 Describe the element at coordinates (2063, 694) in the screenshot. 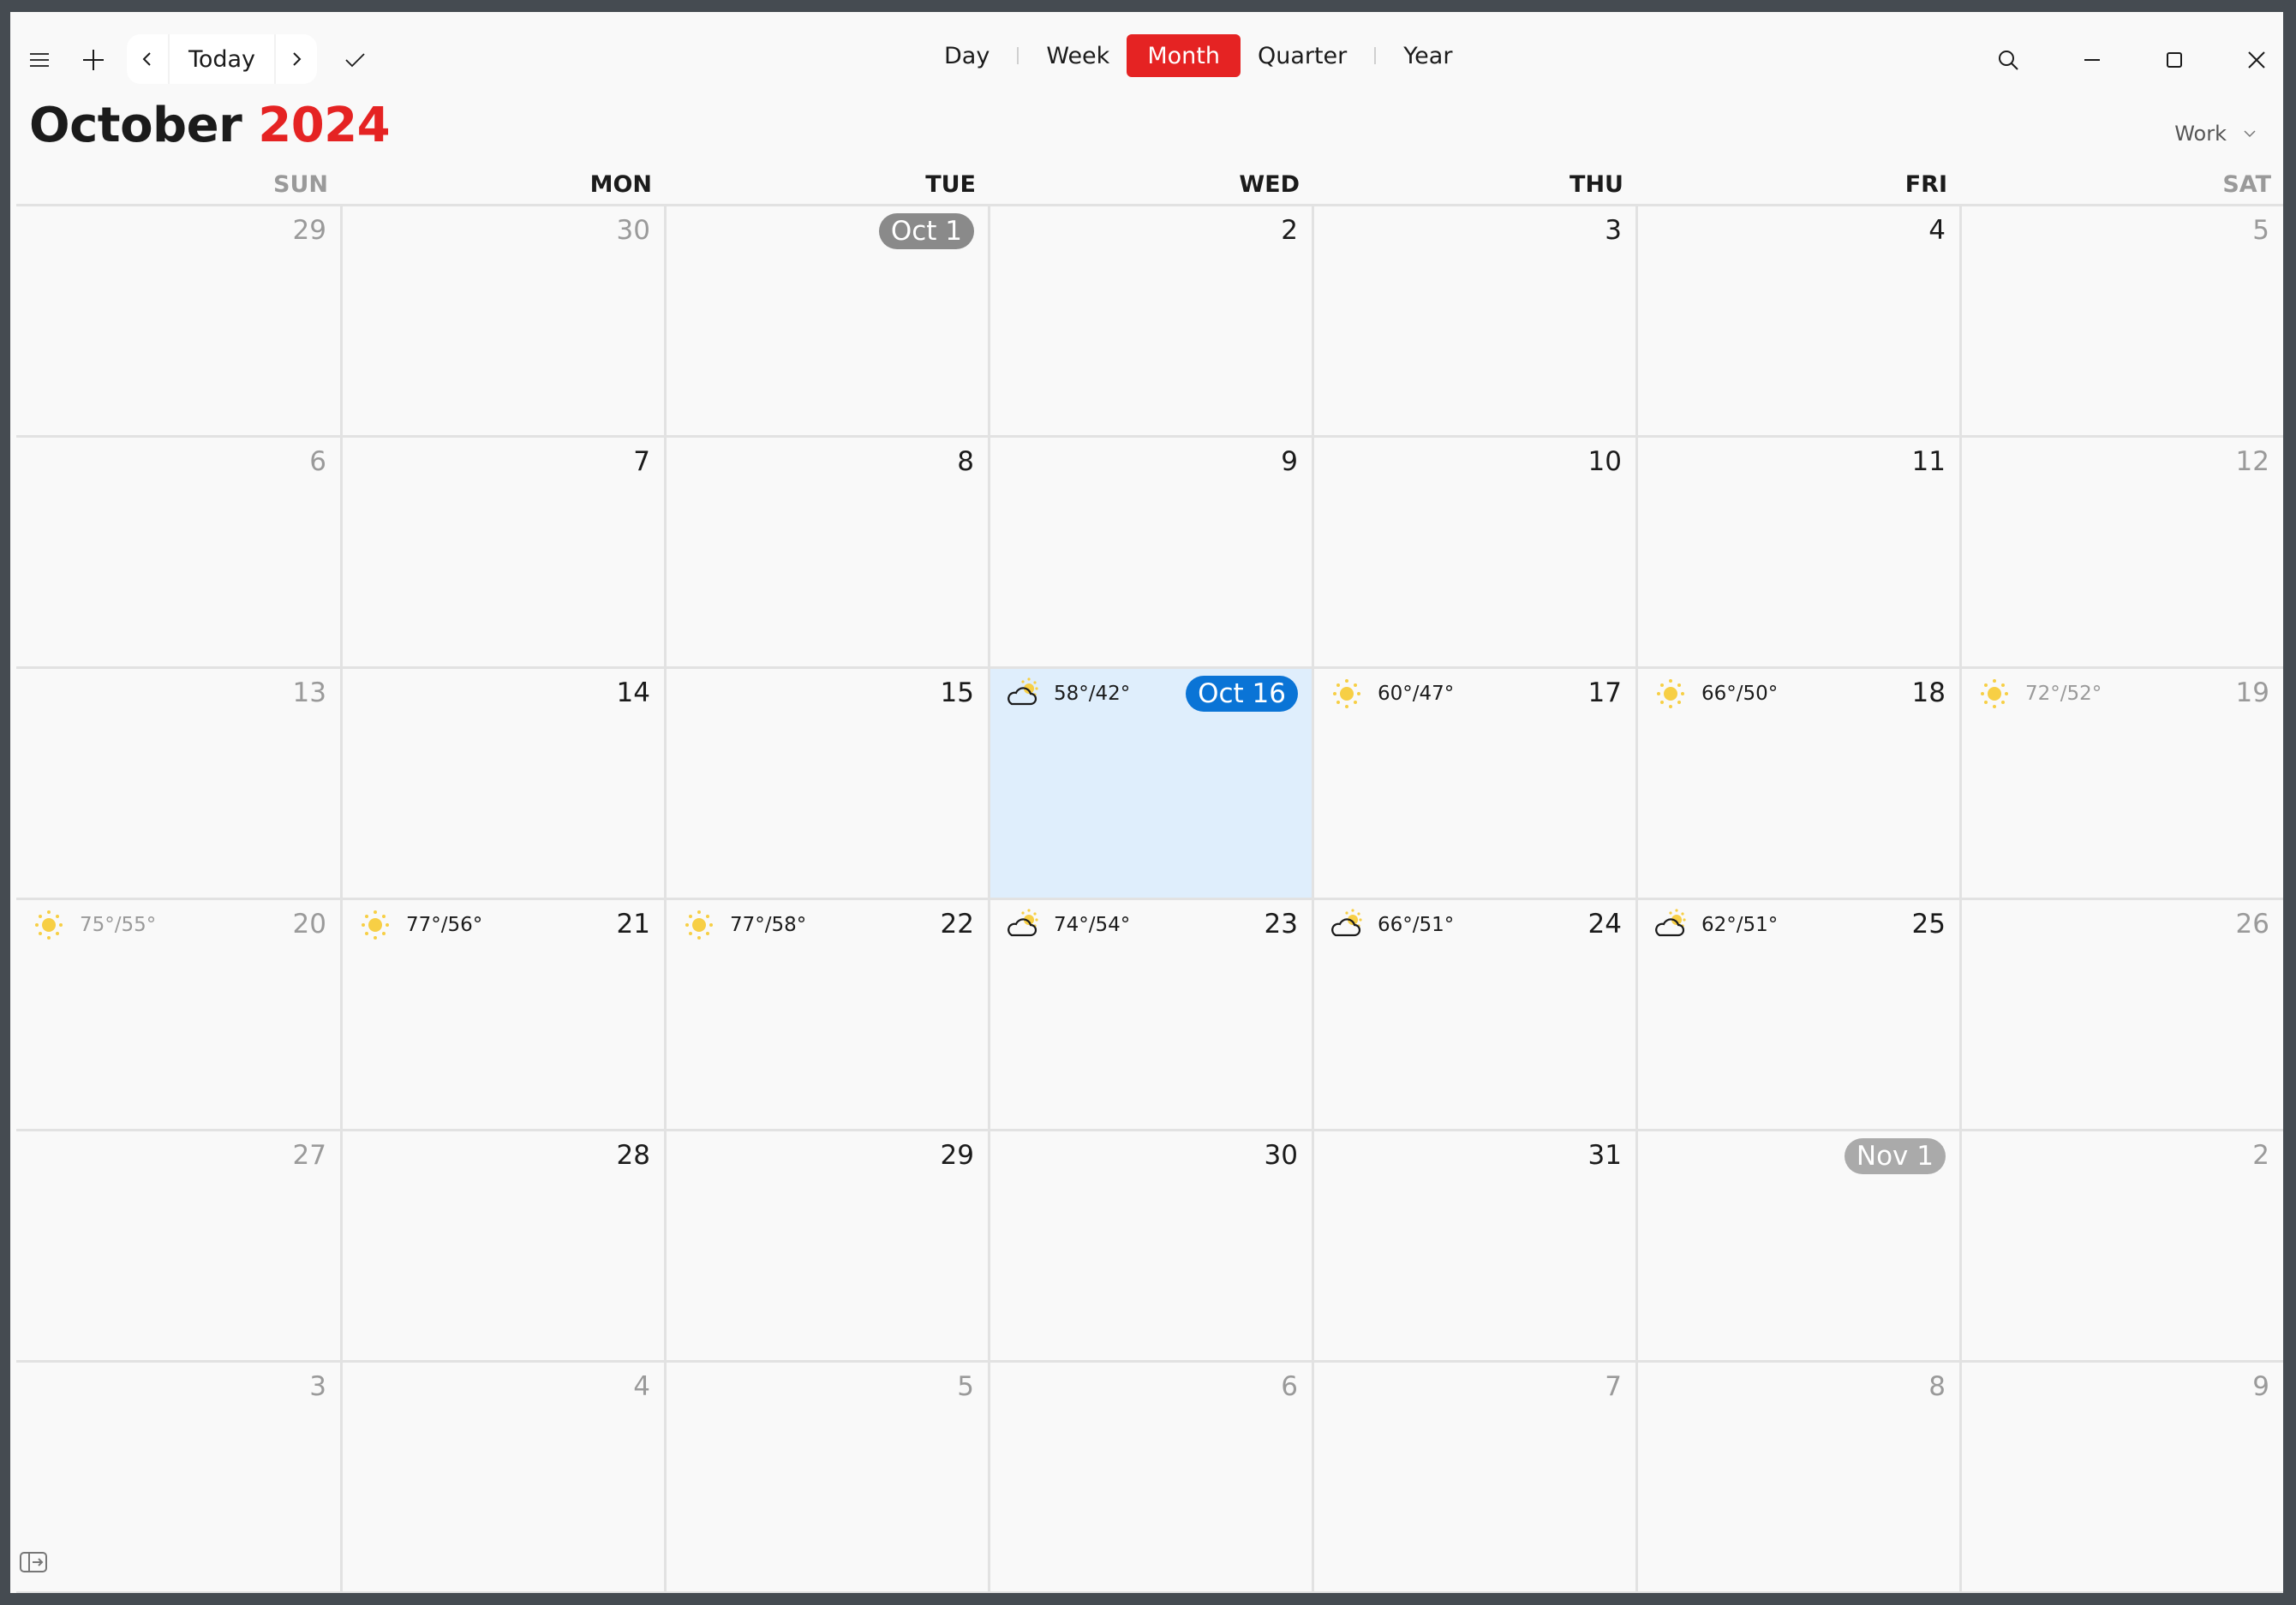

I see `temperature-range: 72°/52°` at that location.